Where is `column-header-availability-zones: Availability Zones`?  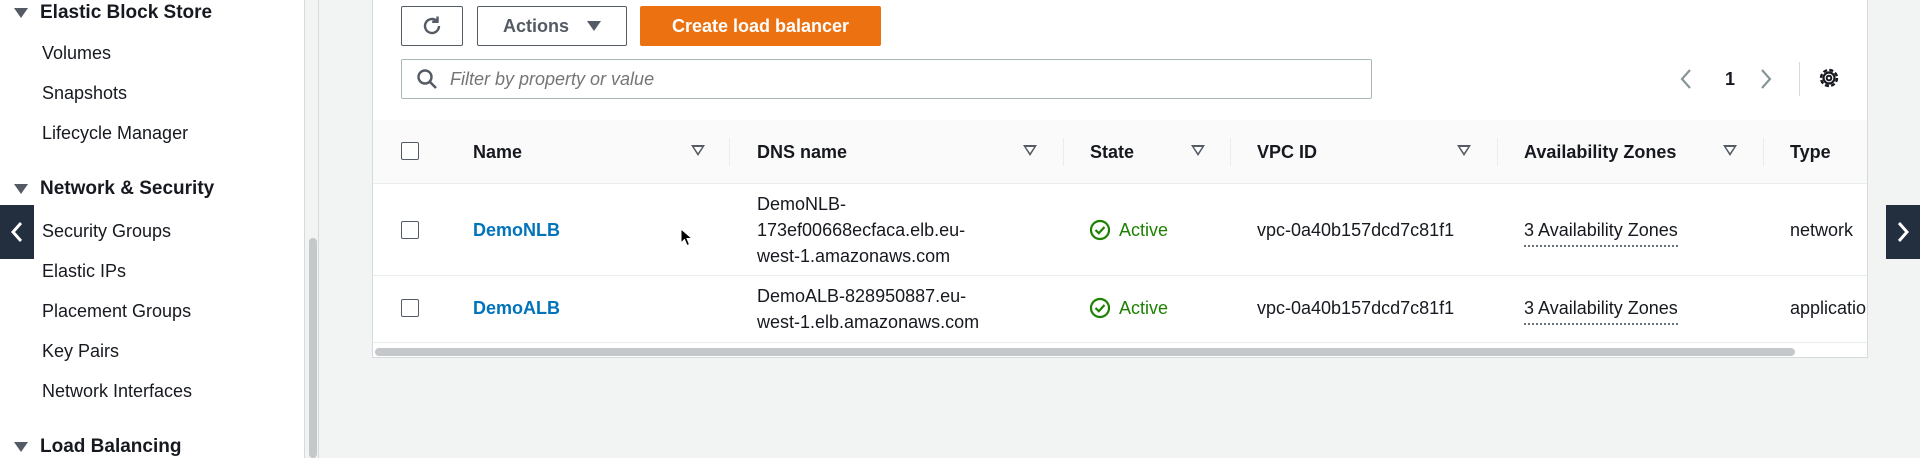 column-header-availability-zones: Availability Zones is located at coordinates (1600, 152).